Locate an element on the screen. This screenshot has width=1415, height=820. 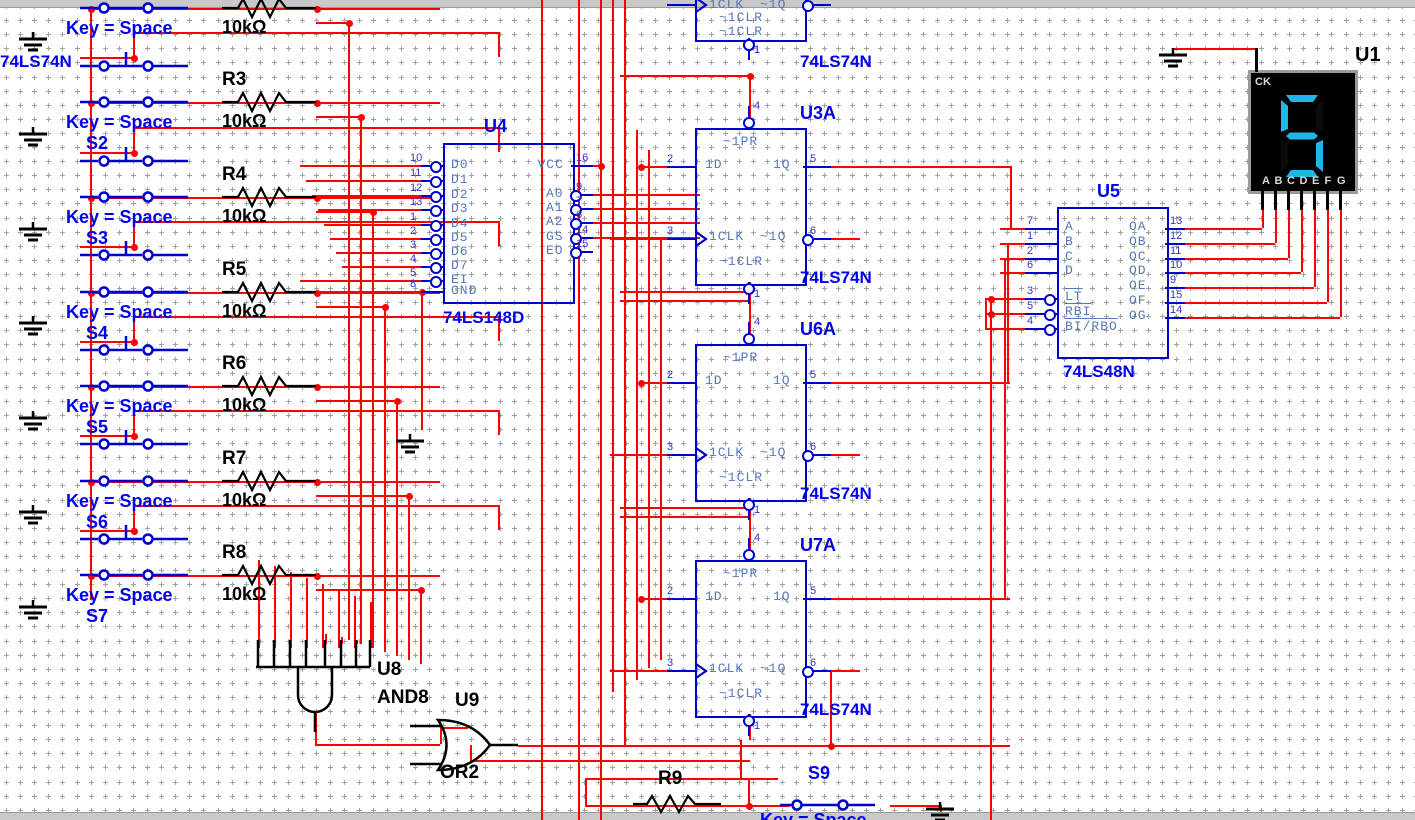
u4-pin-number: 10 is located at coordinates (416, 158).